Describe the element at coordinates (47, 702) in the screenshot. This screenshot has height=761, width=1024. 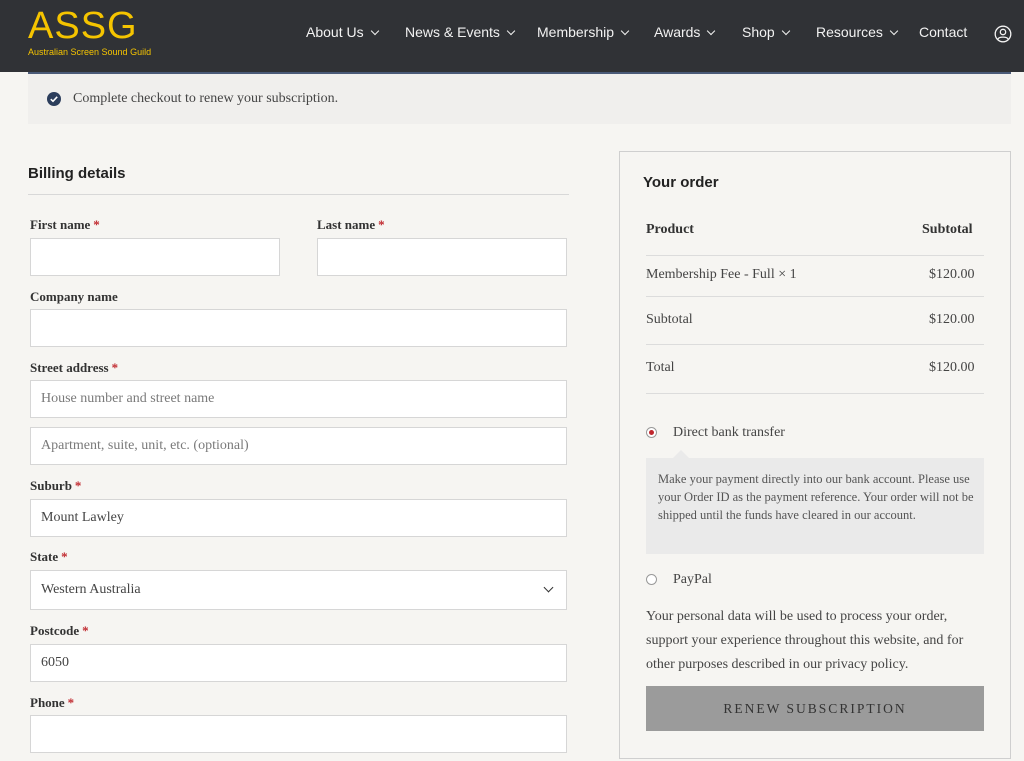
I see `label-text: Phone` at that location.